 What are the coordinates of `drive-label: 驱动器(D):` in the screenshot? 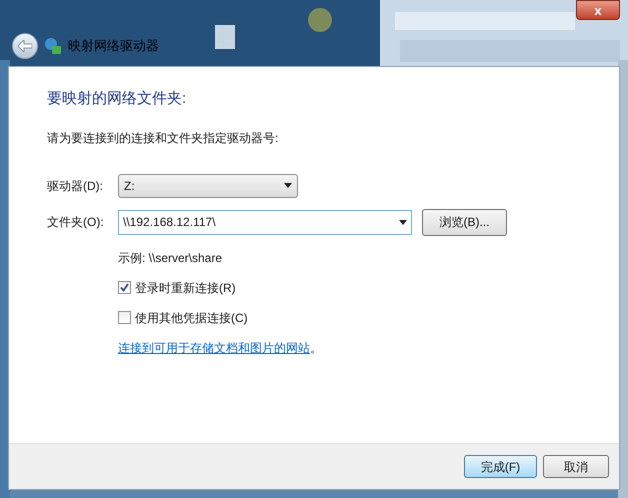 It's located at (75, 186).